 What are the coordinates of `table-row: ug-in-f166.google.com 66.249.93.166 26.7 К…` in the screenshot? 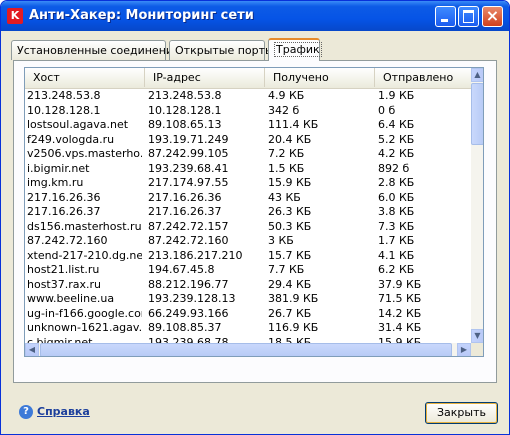 It's located at (248, 314).